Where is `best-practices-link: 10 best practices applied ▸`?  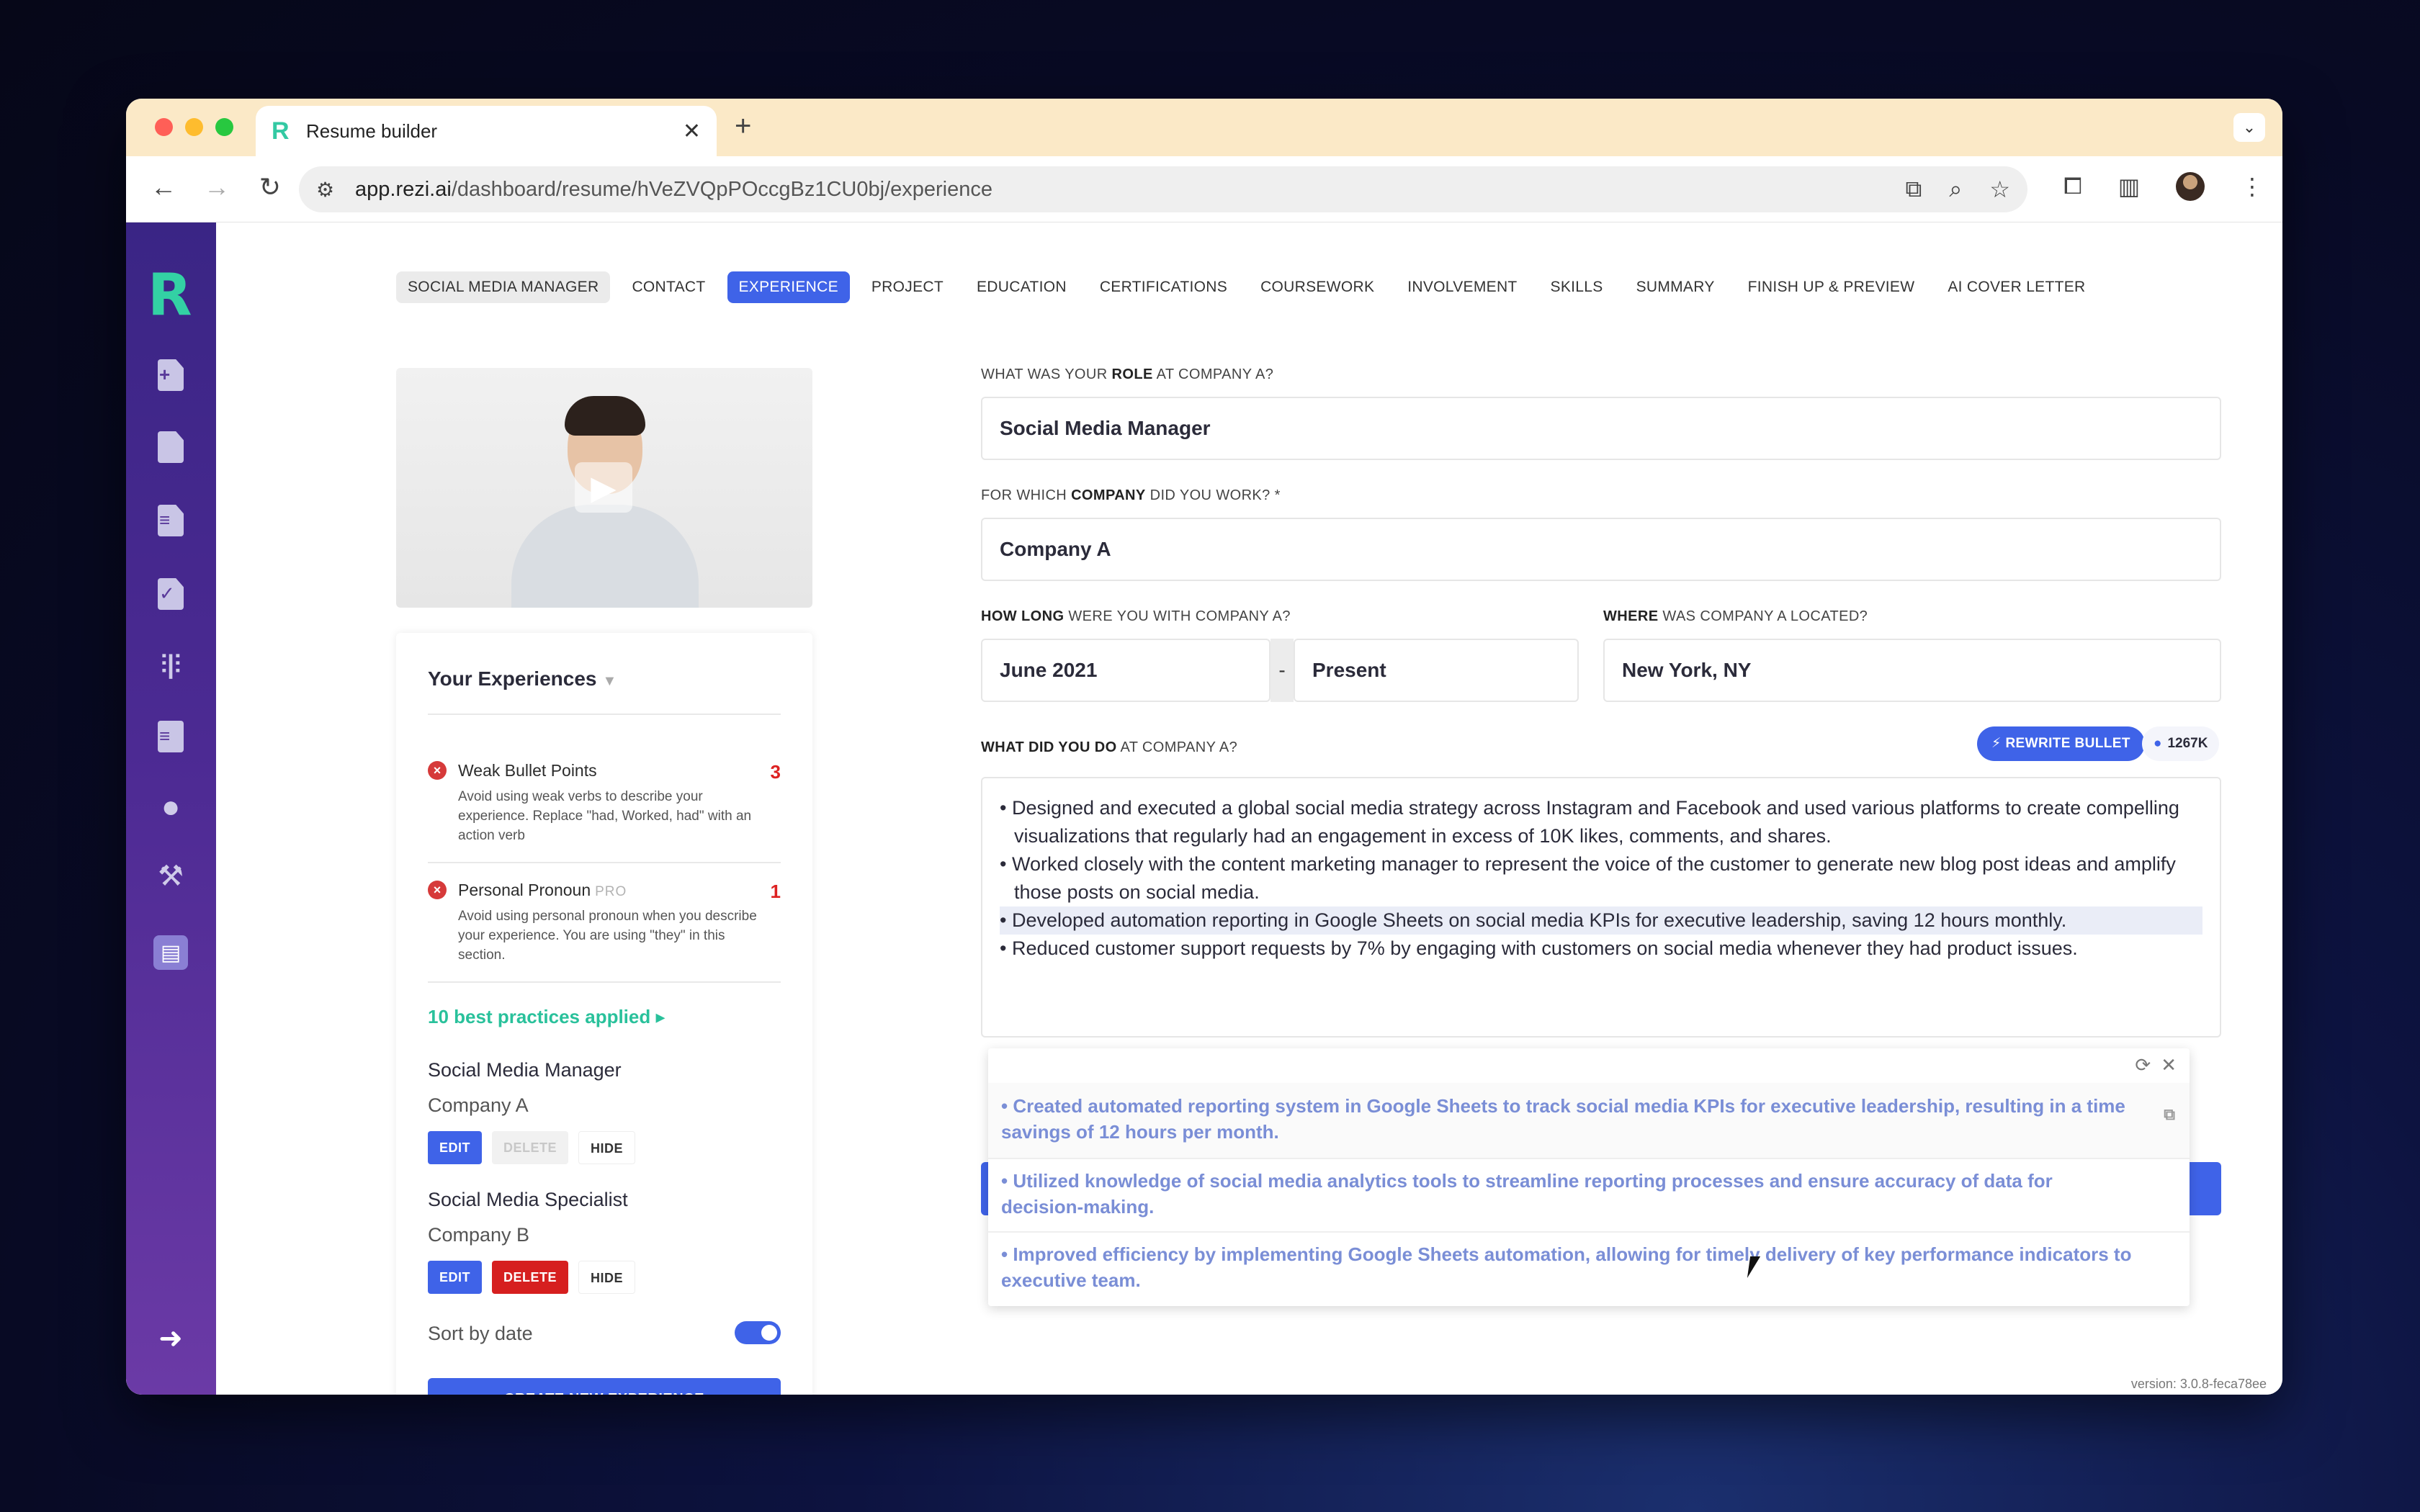
best-practices-link: 10 best practices applied ▸ is located at coordinates (547, 1017).